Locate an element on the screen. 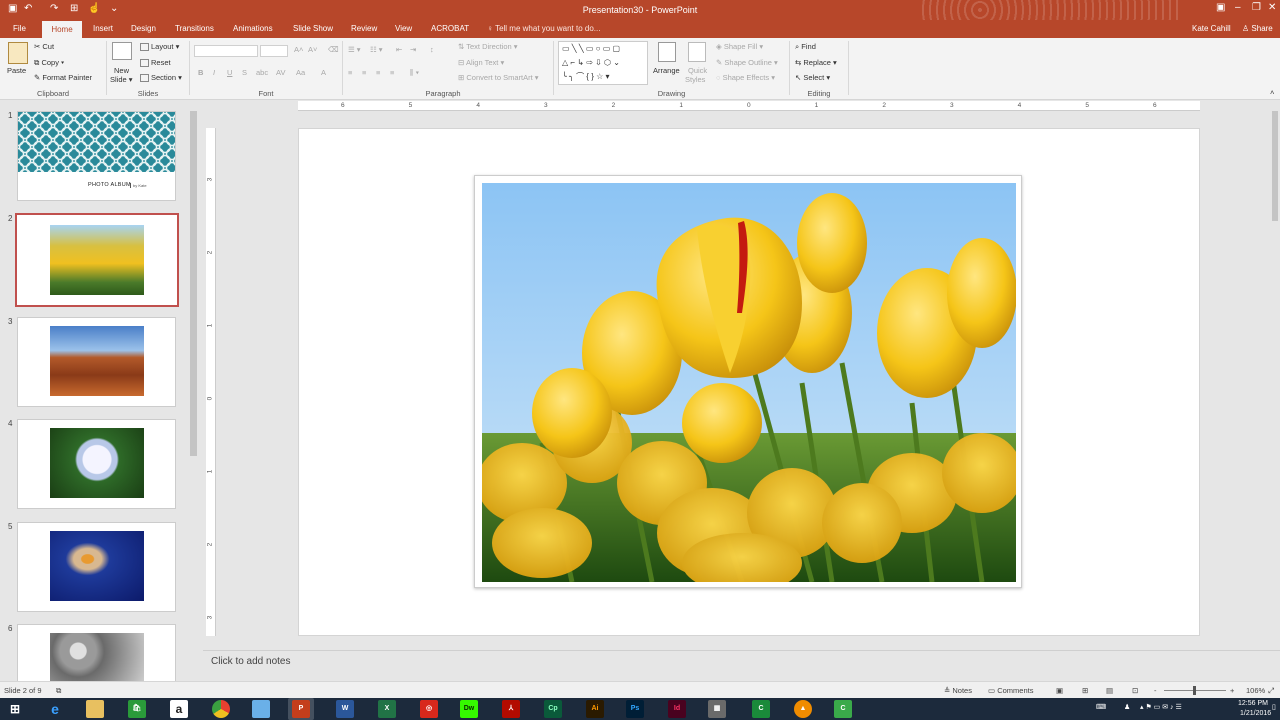  notes-pane: Click to add notes is located at coordinates (741, 665).